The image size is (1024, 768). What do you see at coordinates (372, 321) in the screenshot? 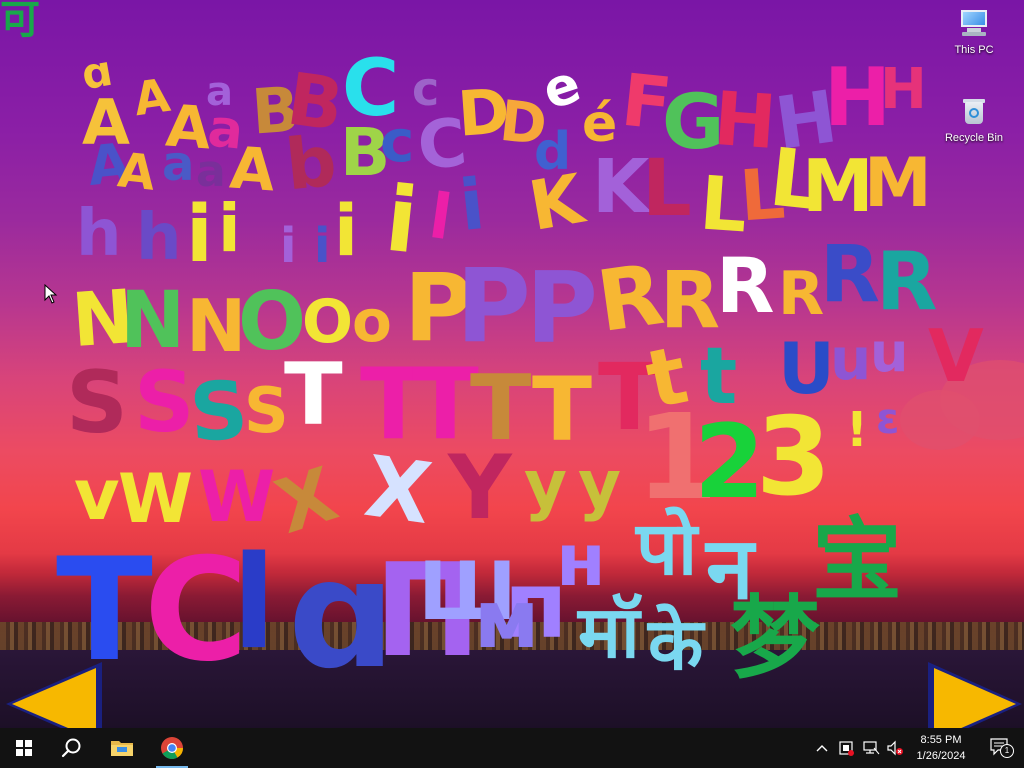
I see `wallpaper-letter: o` at bounding box center [372, 321].